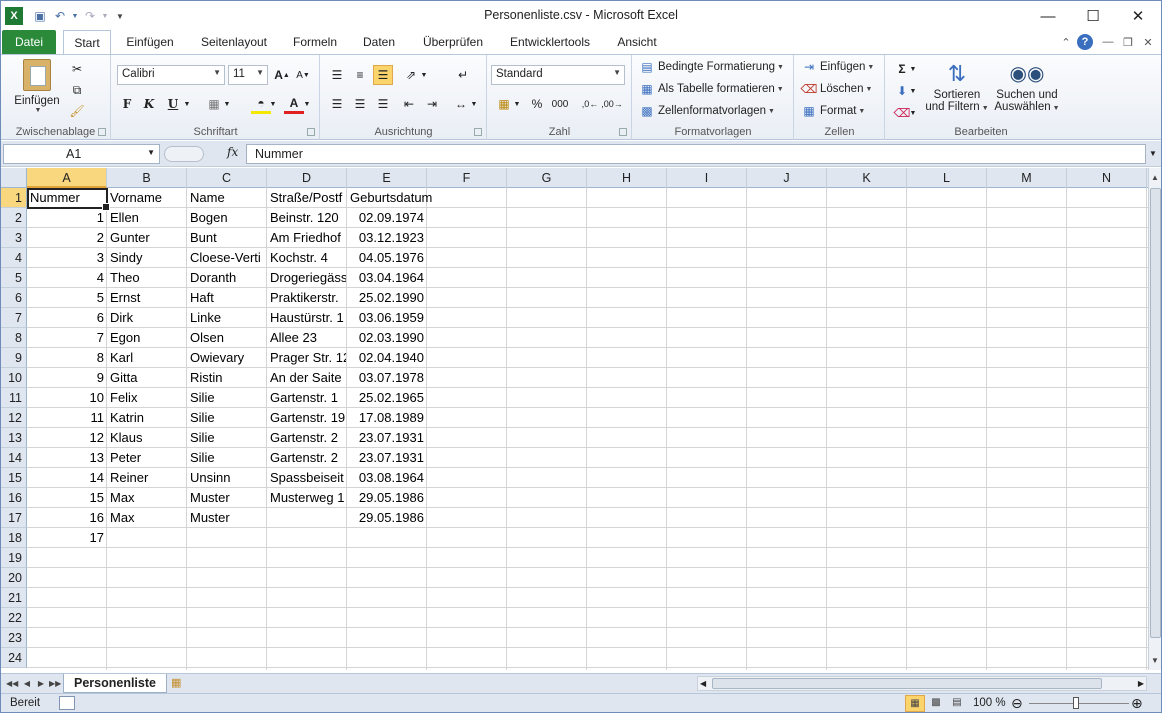  I want to click on font-color-dropdown-icon: ▼, so click(307, 104).